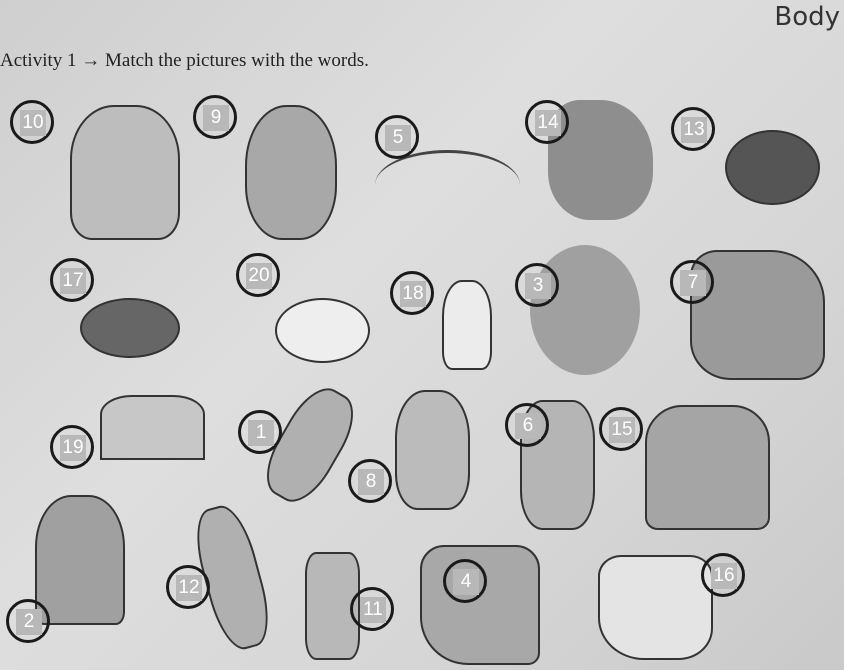 The image size is (844, 670). I want to click on hand-picture, so click(432, 450).